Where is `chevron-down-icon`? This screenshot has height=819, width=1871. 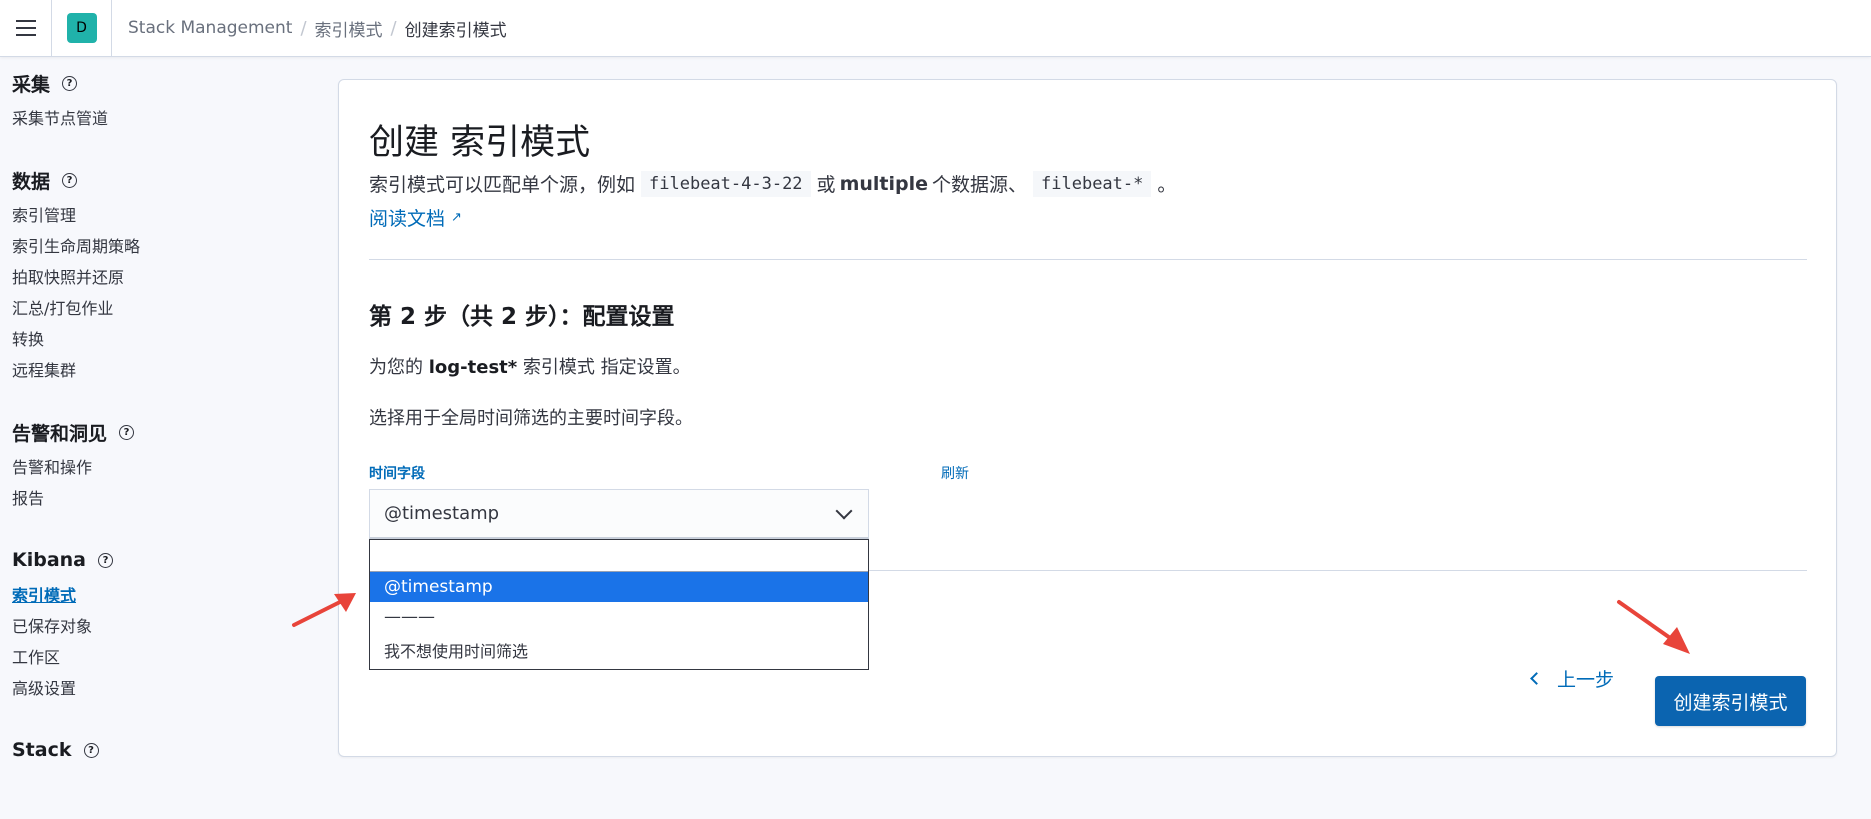 chevron-down-icon is located at coordinates (844, 511).